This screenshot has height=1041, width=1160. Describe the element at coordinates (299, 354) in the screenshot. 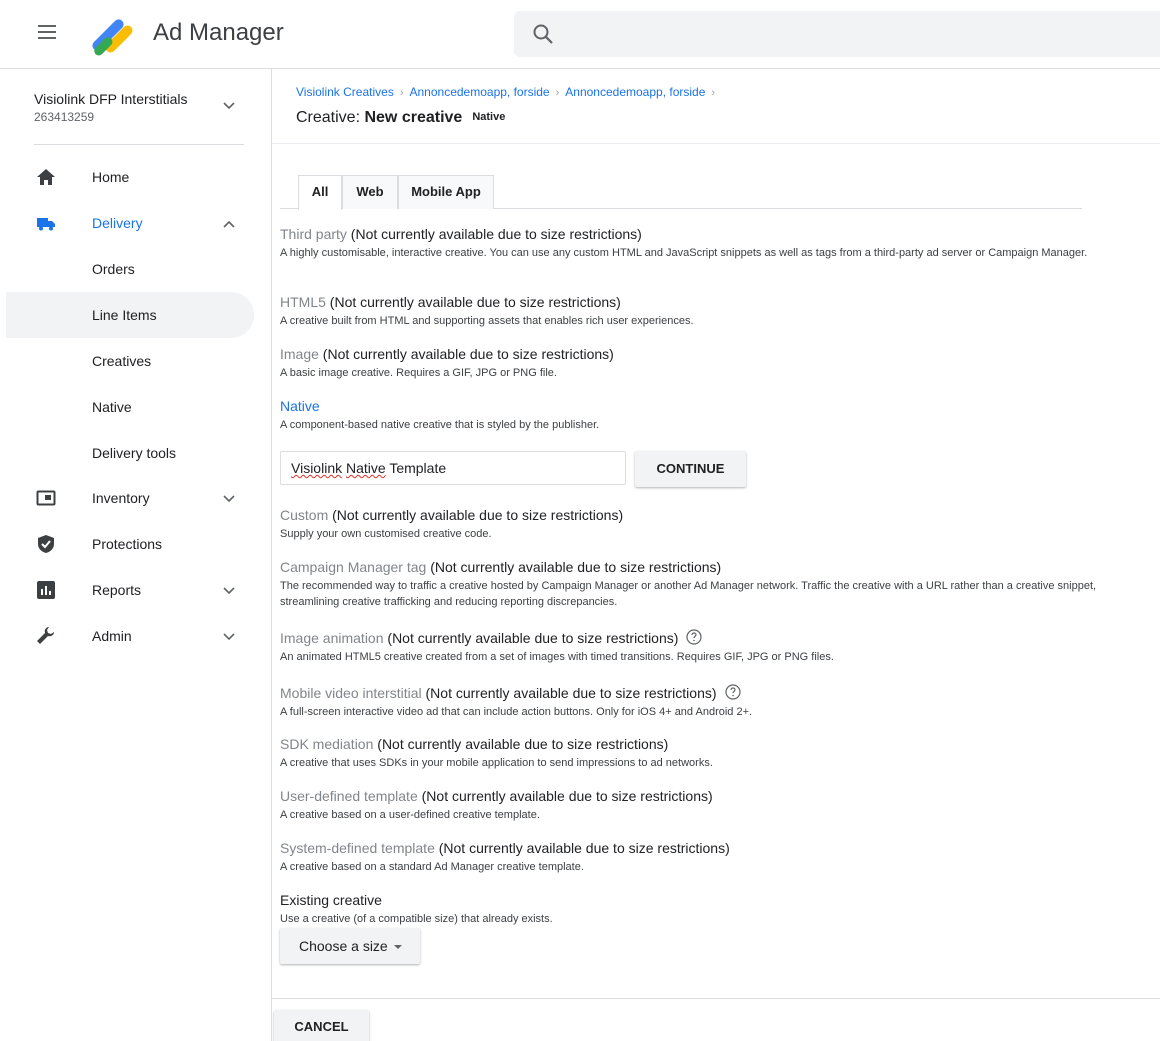

I see `option-name: Image` at that location.